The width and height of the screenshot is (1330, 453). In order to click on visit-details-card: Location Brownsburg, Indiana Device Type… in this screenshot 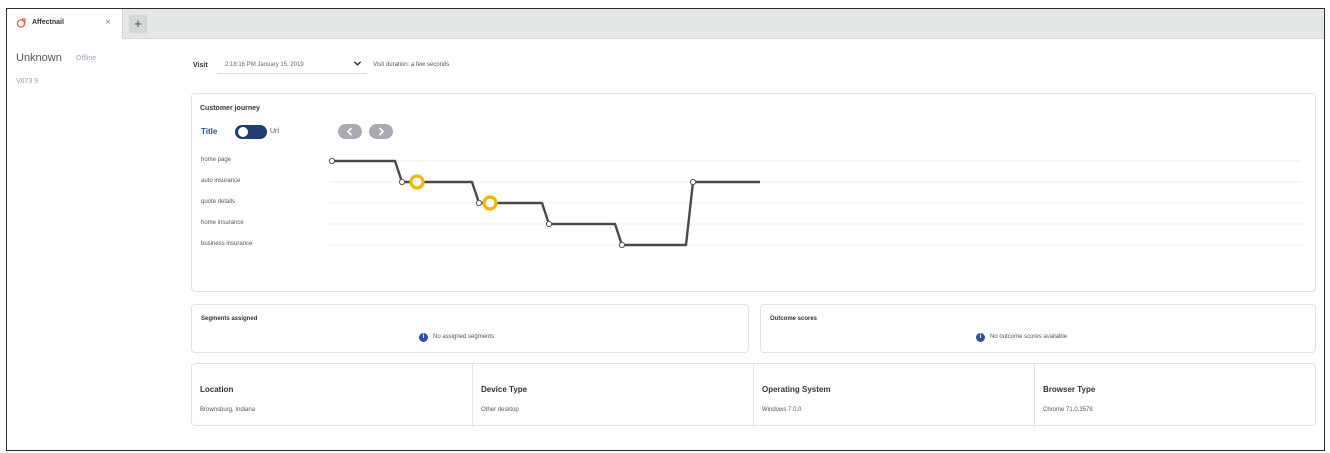, I will do `click(753, 395)`.